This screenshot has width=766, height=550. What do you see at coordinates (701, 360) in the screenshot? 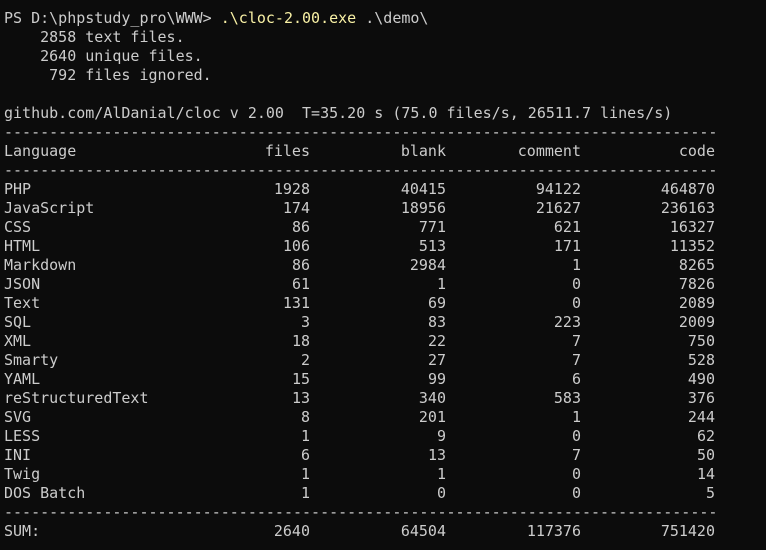
I see `cell-code: 528` at bounding box center [701, 360].